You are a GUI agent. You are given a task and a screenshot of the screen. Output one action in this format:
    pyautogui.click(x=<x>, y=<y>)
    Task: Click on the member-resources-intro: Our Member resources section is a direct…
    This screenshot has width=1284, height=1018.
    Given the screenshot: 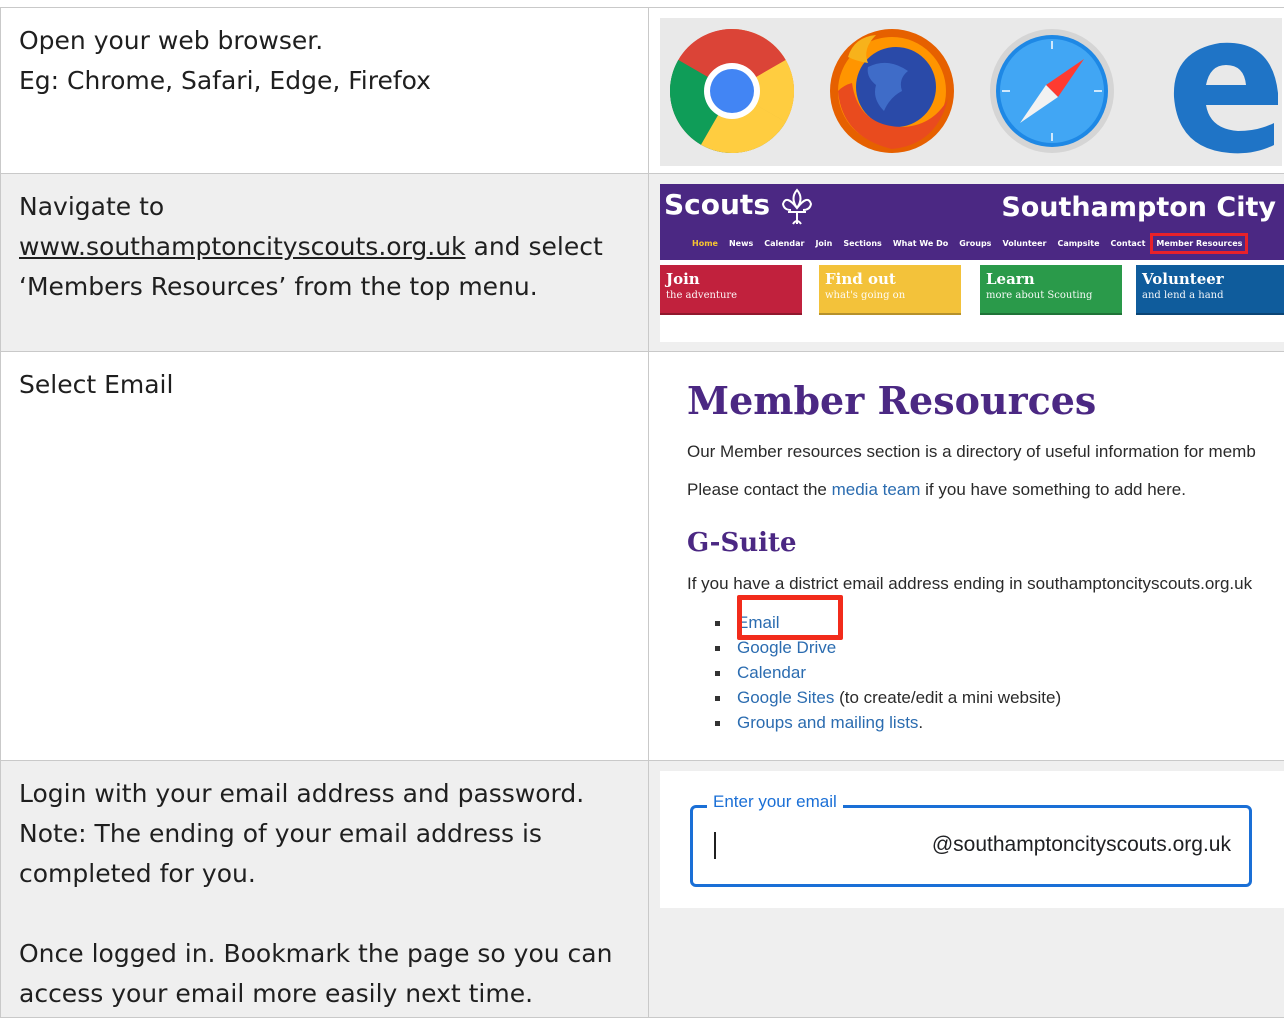 What is the action you would take?
    pyautogui.click(x=971, y=451)
    